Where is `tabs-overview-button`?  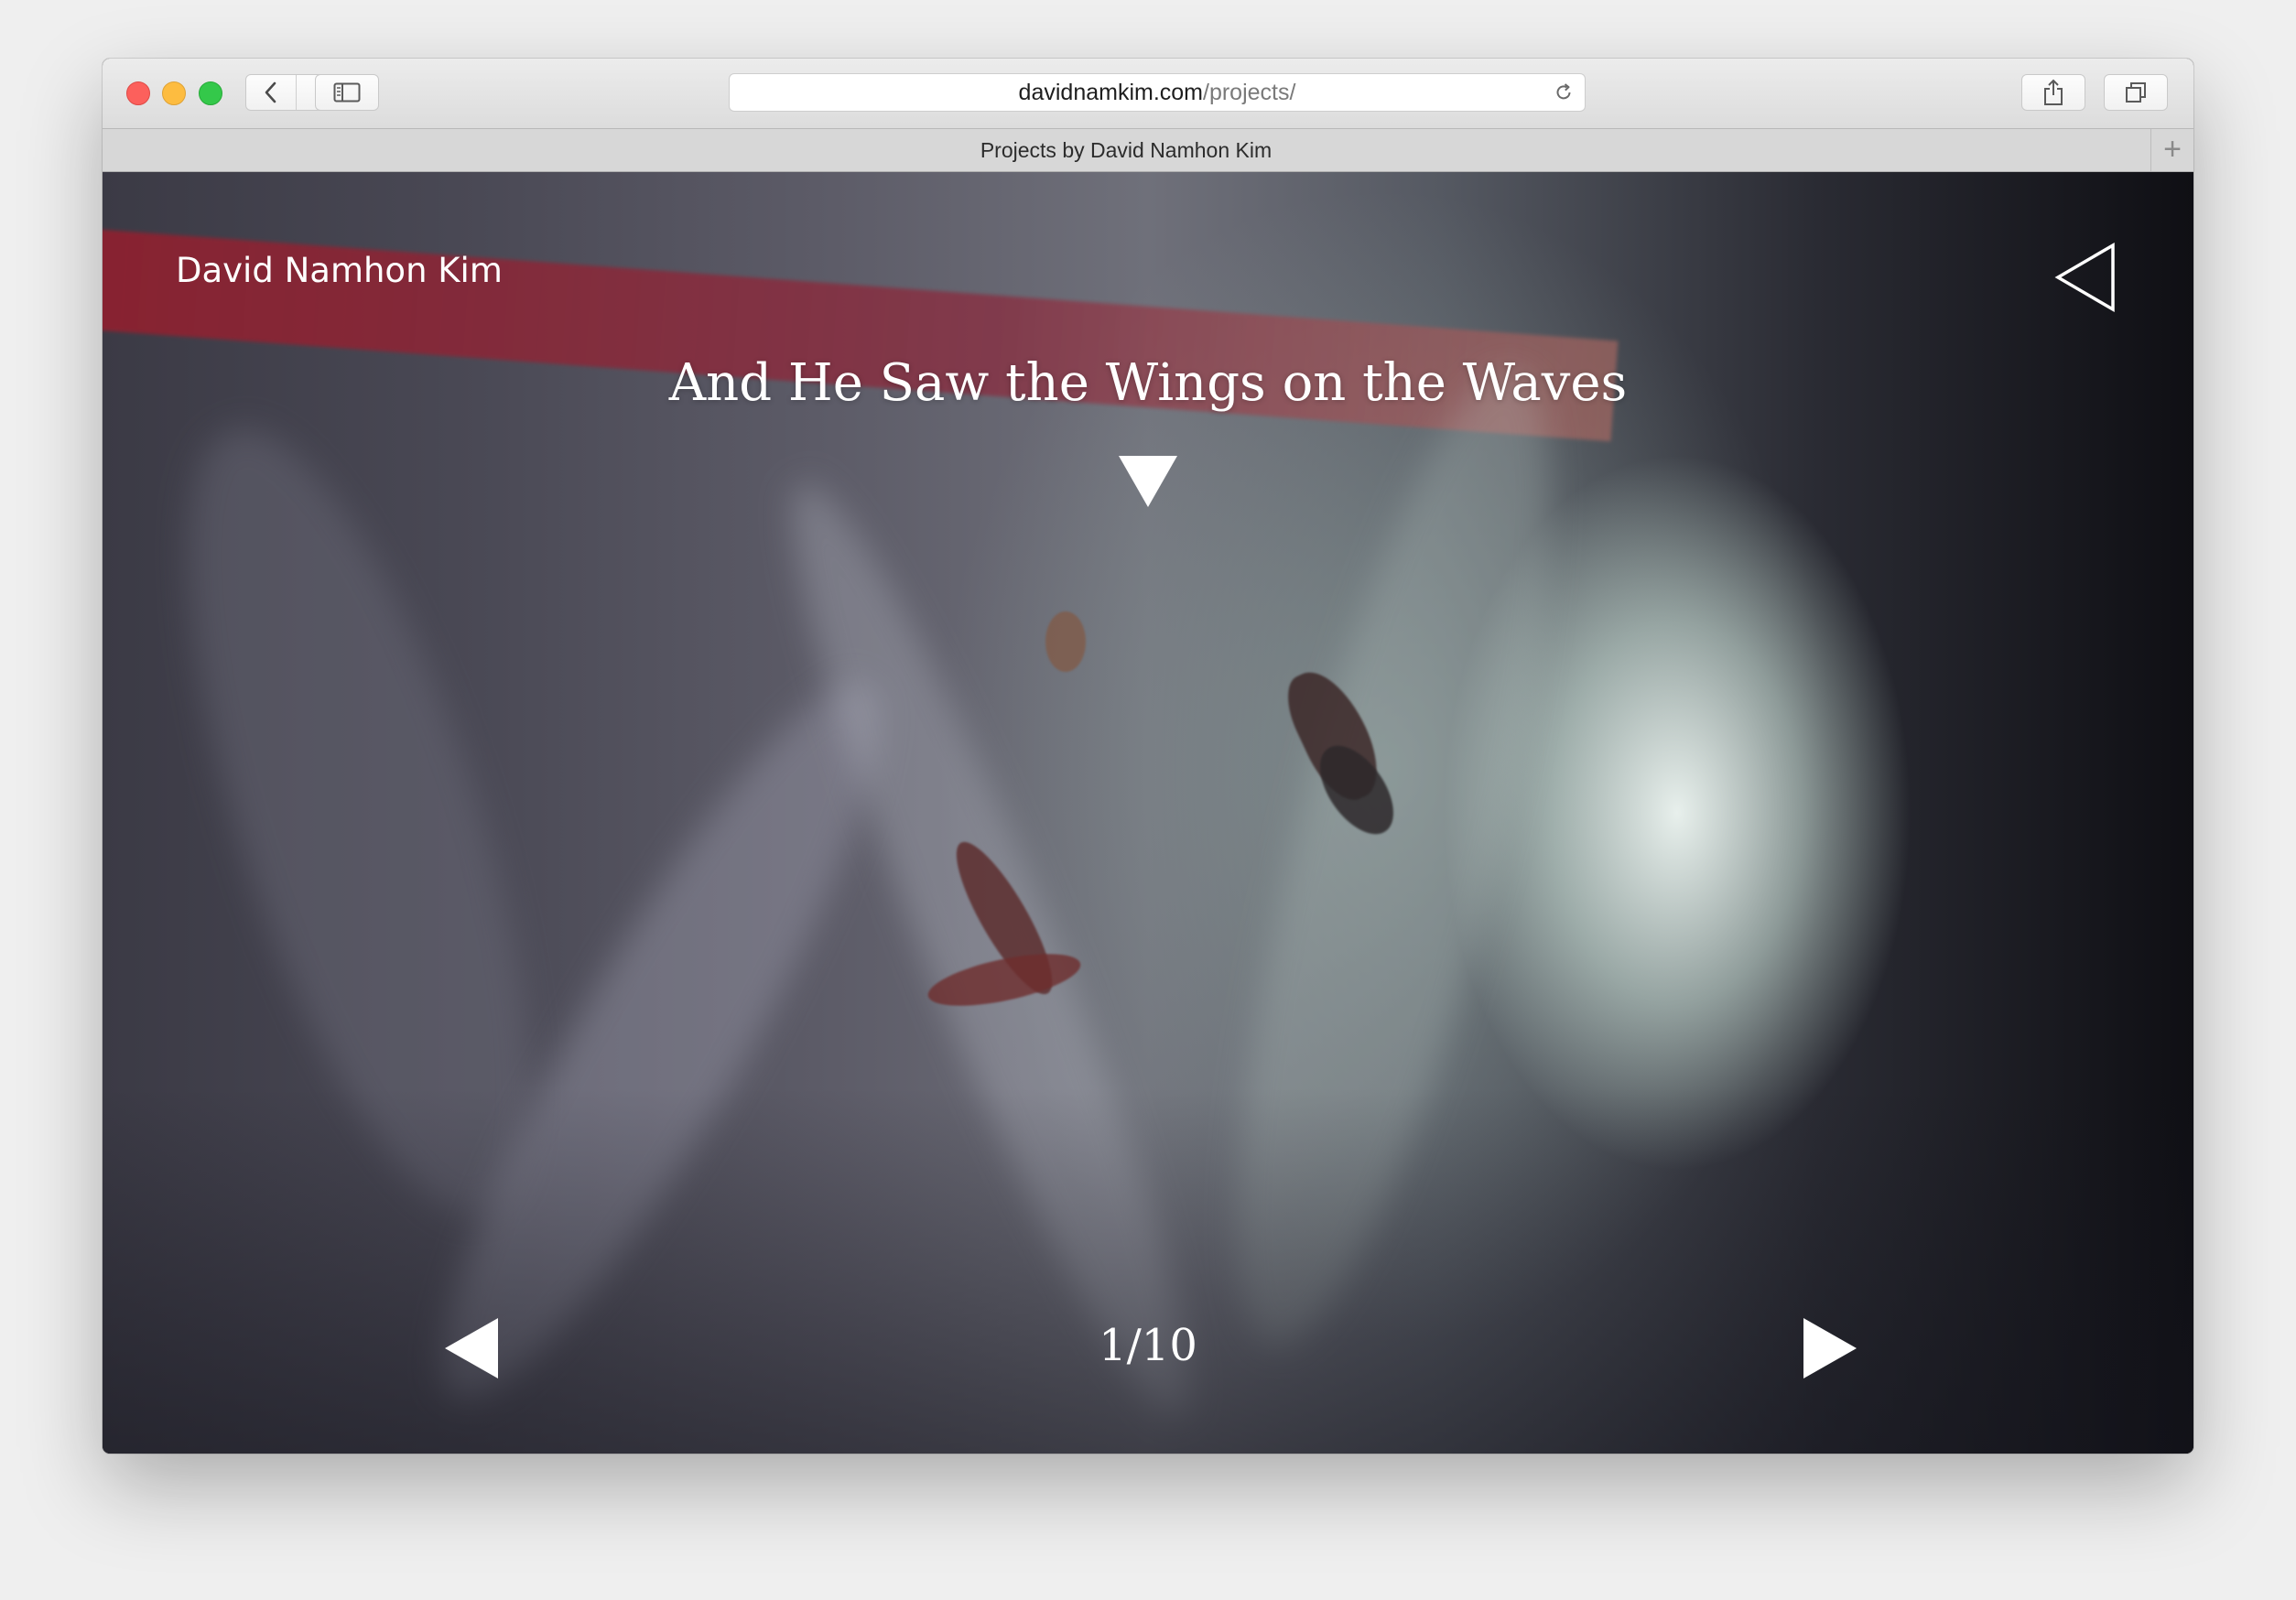
tabs-overview-button is located at coordinates (2136, 93).